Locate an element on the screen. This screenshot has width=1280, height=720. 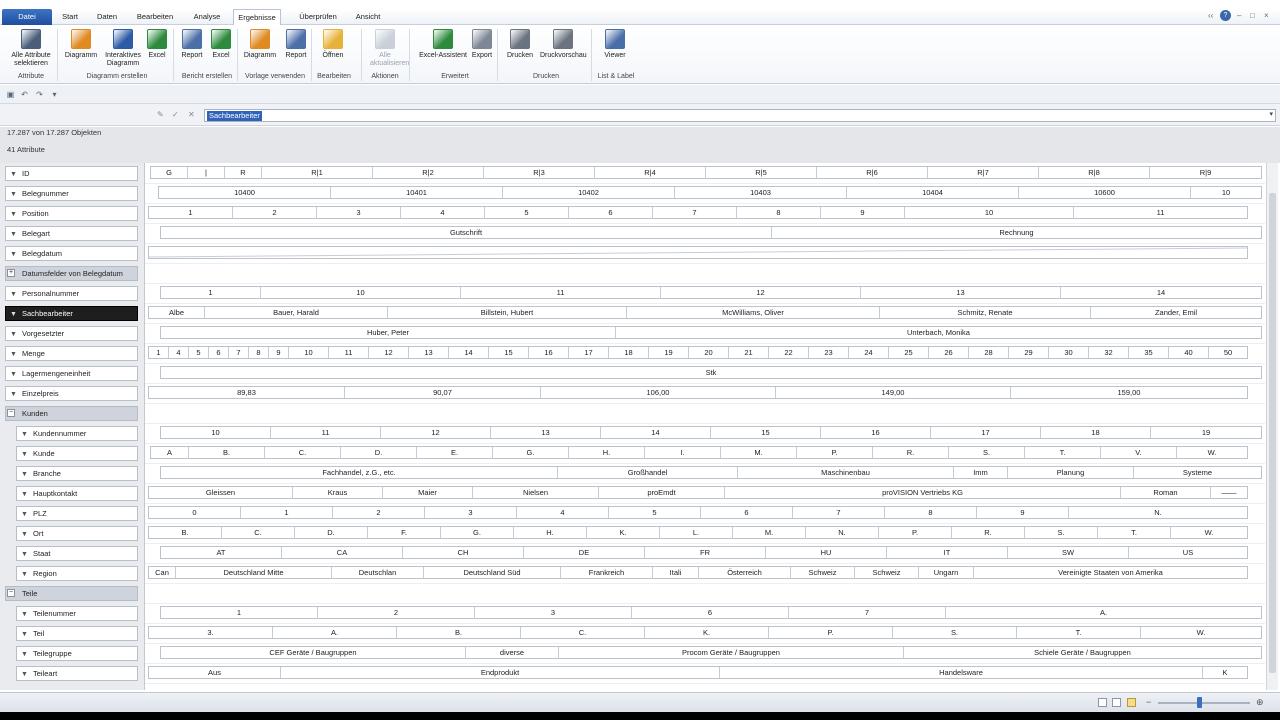
value-distribution-bar: 89,83 90,07 106,00 149,00 159,00 is located at coordinates (698, 392).